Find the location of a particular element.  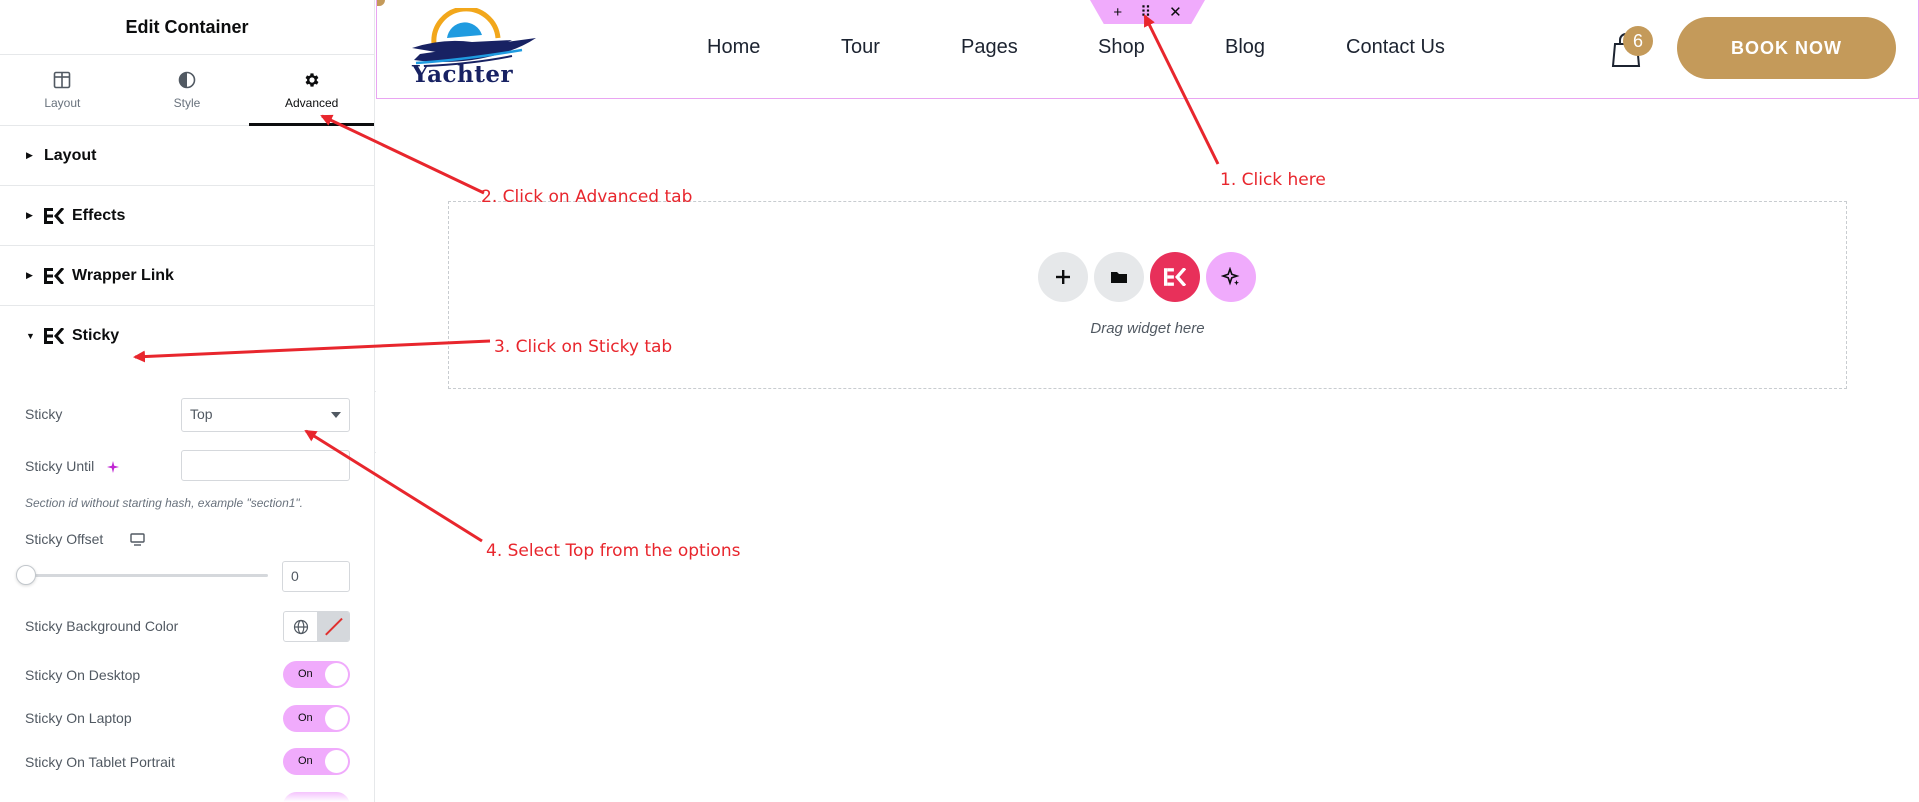

tab-label: Layout is located at coordinates (62, 103).